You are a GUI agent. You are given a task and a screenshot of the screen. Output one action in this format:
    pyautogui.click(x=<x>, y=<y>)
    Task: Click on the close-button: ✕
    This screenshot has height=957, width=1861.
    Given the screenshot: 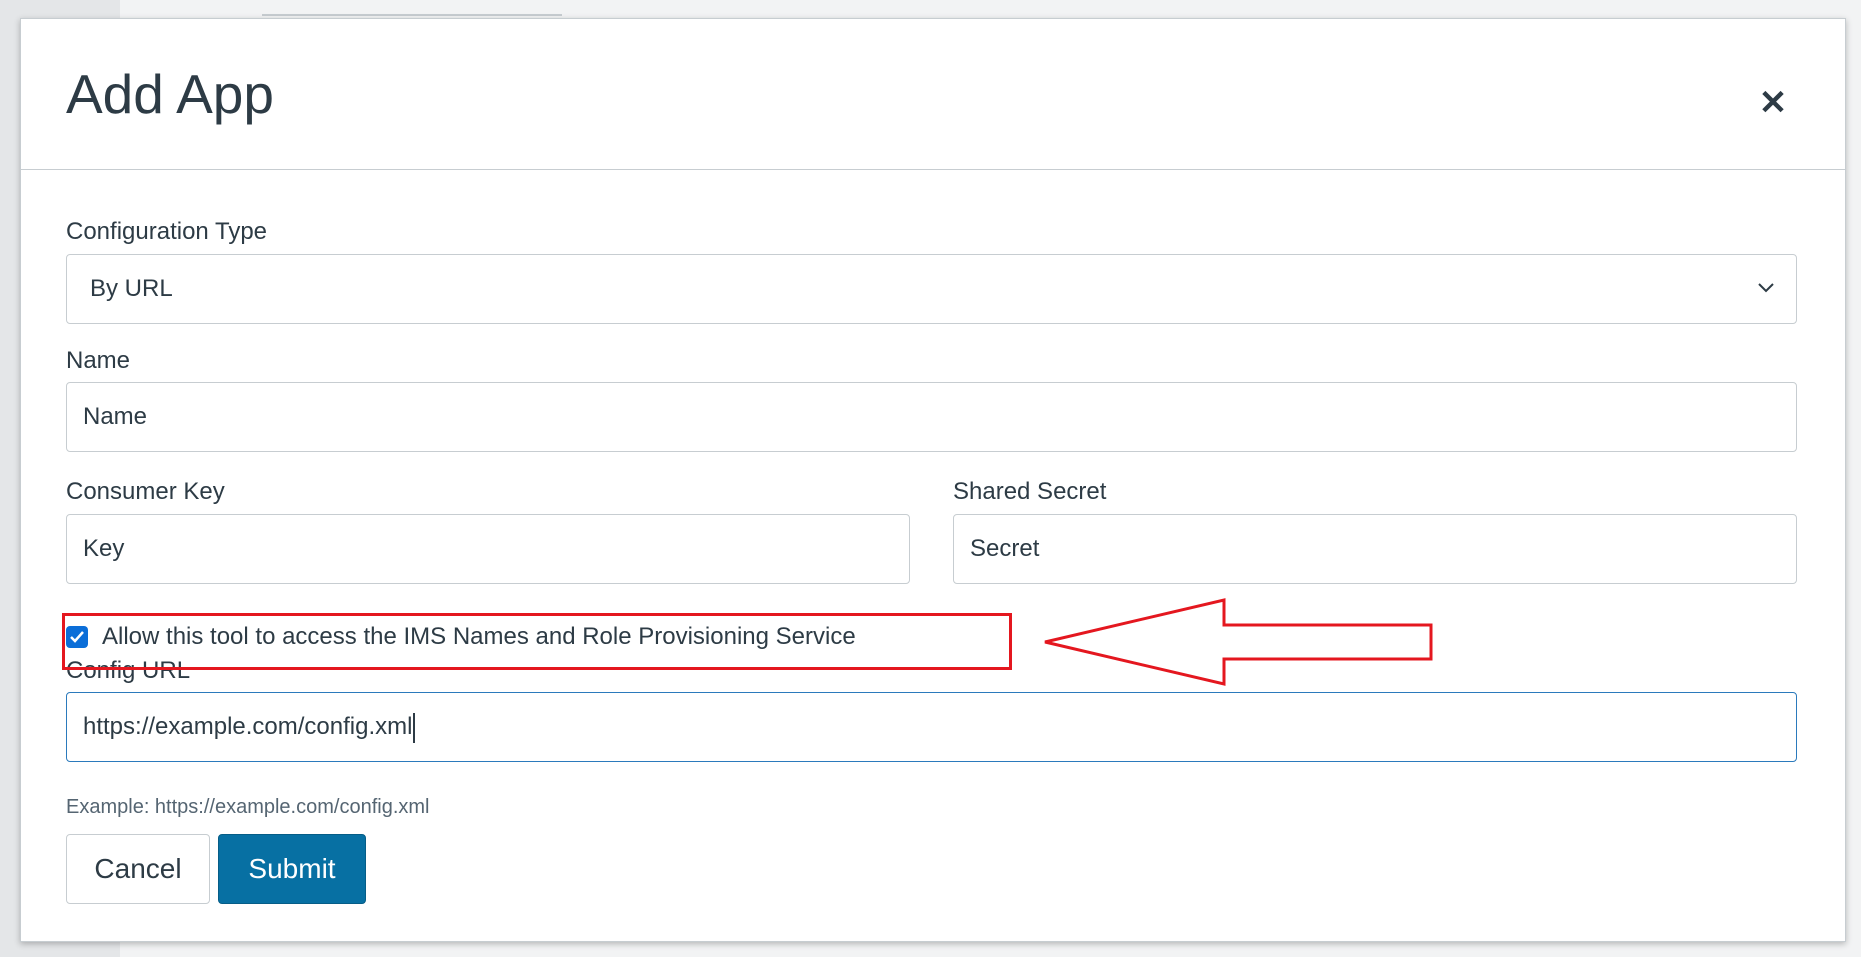 What is the action you would take?
    pyautogui.click(x=1773, y=103)
    